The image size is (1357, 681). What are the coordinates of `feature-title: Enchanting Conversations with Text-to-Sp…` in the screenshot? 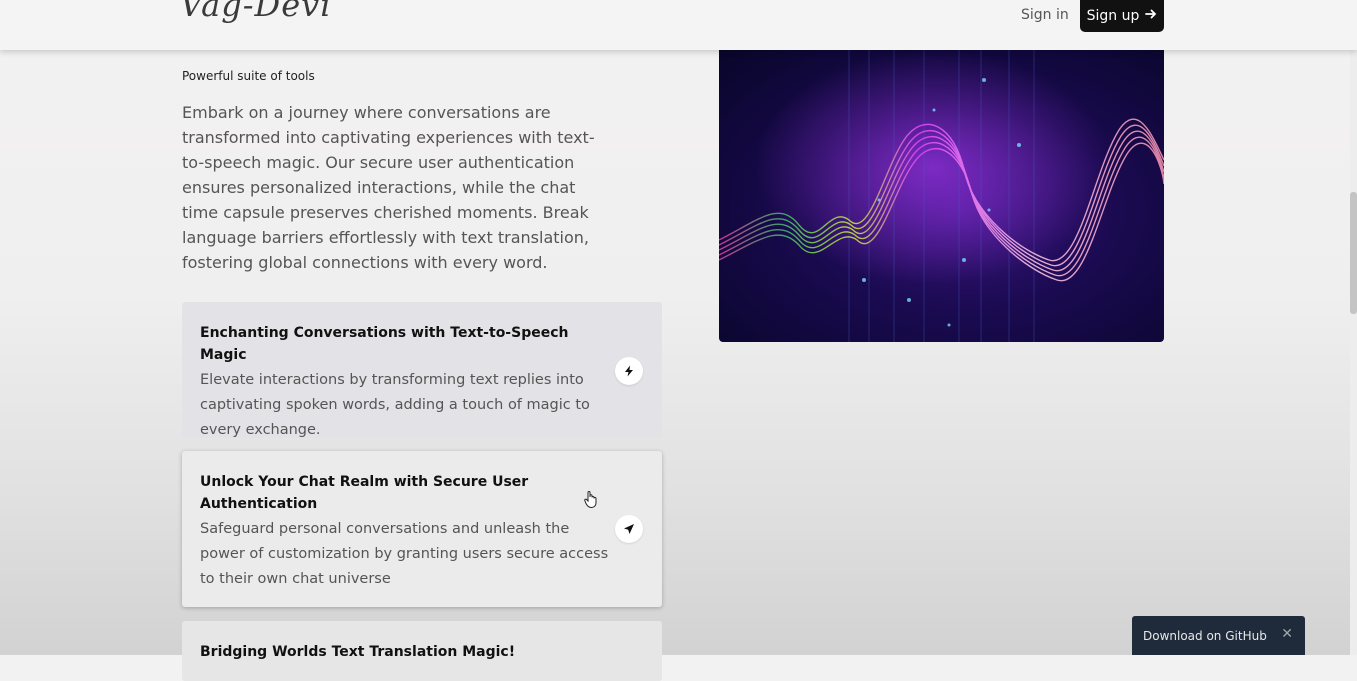 It's located at (384, 344).